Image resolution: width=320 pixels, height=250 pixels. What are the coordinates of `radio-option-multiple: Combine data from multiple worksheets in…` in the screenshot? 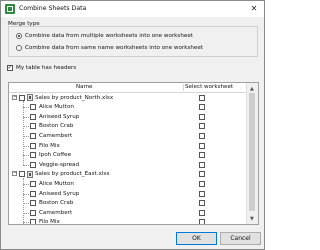 It's located at (104, 36).